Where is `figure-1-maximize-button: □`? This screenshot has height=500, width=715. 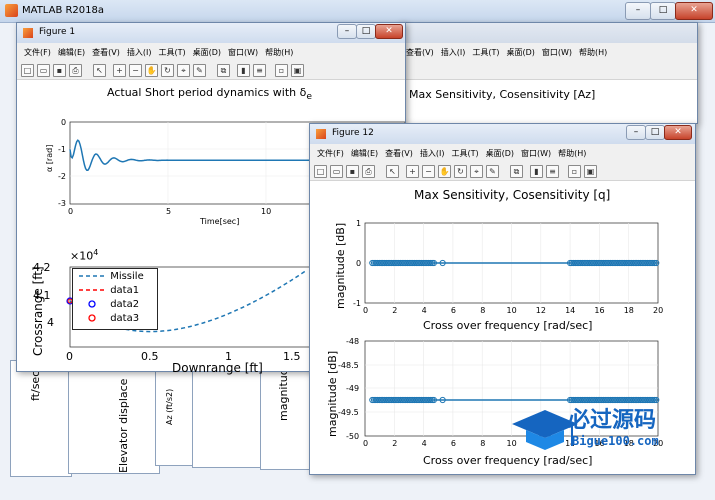
figure-1-maximize-button: □ is located at coordinates (366, 31).